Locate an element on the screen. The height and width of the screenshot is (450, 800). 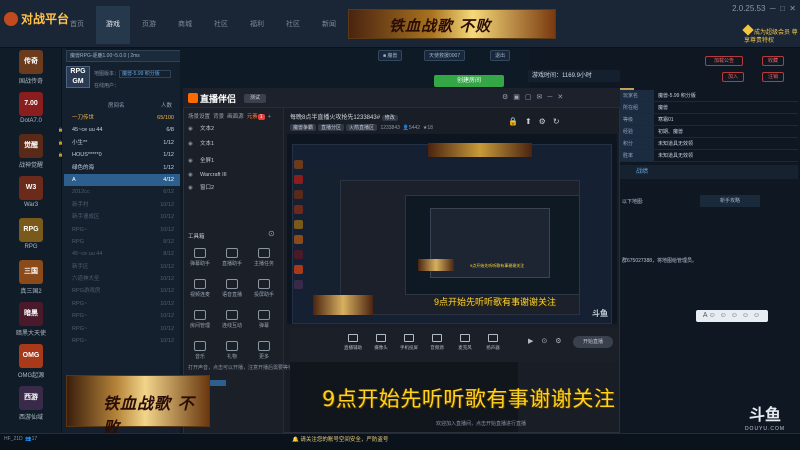
tab-elements: 元素 is located at coordinates (252, 117).